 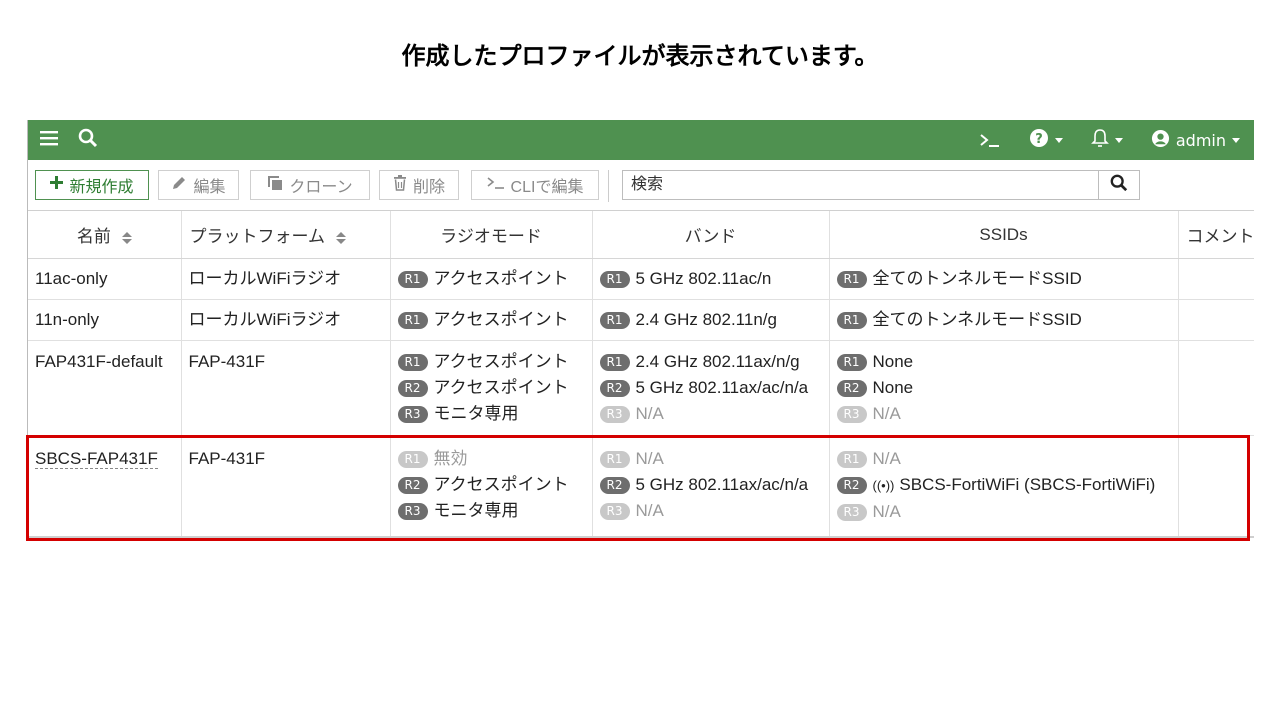 I want to click on ssid-value: None, so click(x=893, y=361).